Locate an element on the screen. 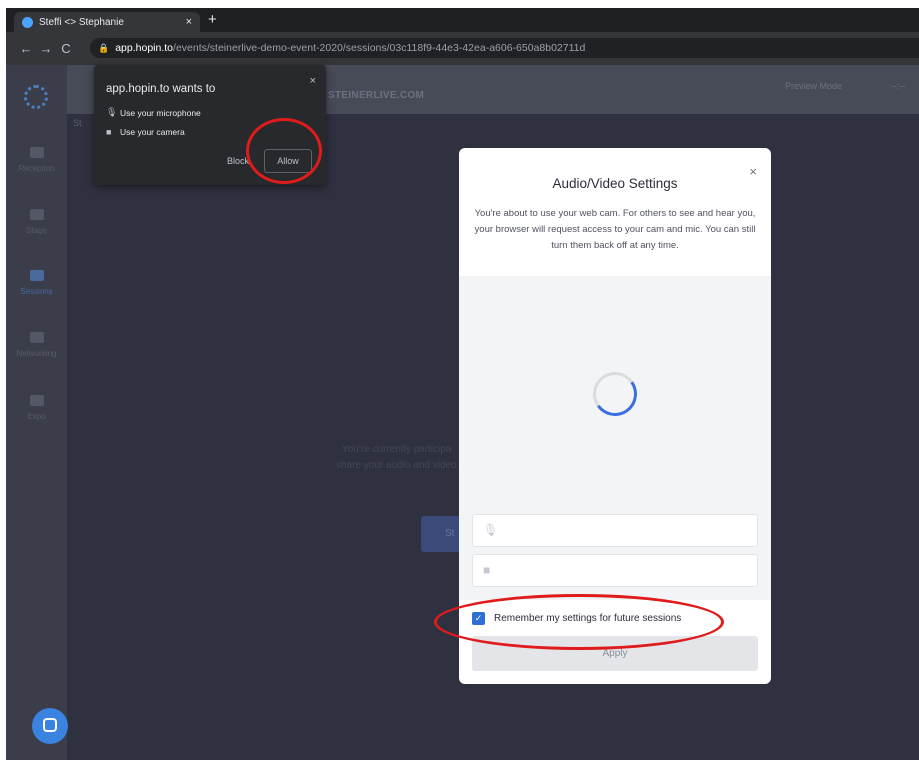 The width and height of the screenshot is (919, 760). microphone-select: 🎙︎ is located at coordinates (615, 530).